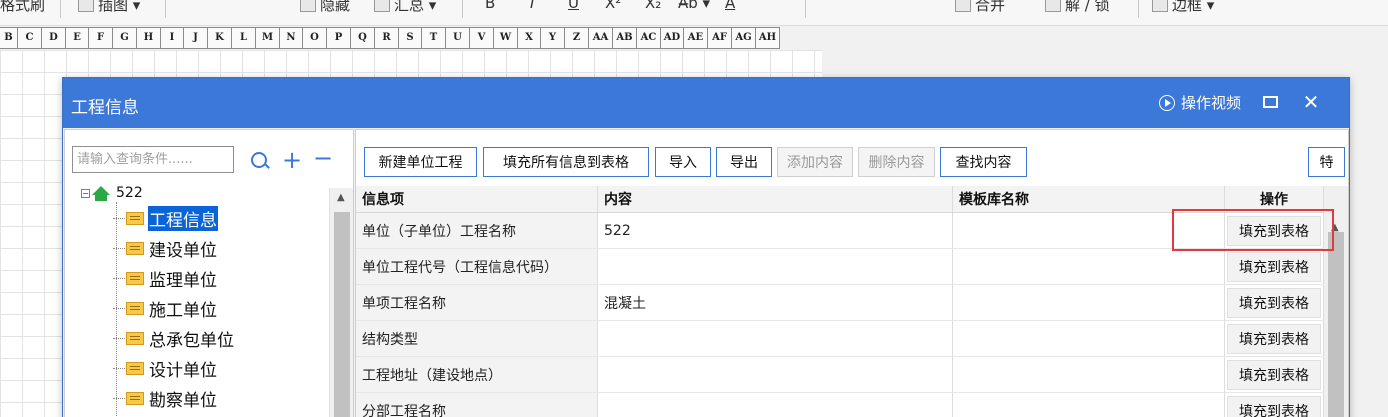  What do you see at coordinates (101, 38) in the screenshot?
I see `column-header: F` at bounding box center [101, 38].